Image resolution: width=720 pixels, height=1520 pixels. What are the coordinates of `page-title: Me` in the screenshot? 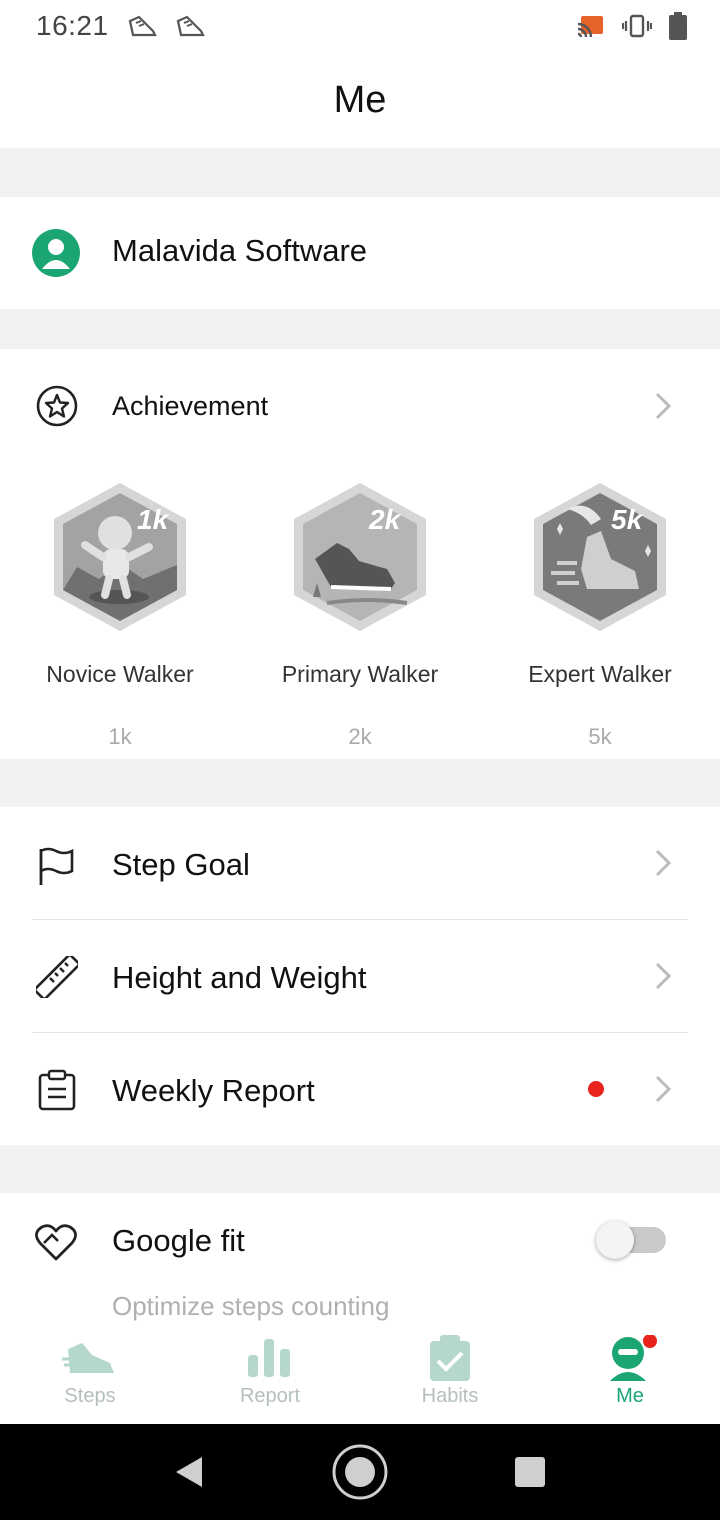 It's located at (360, 99).